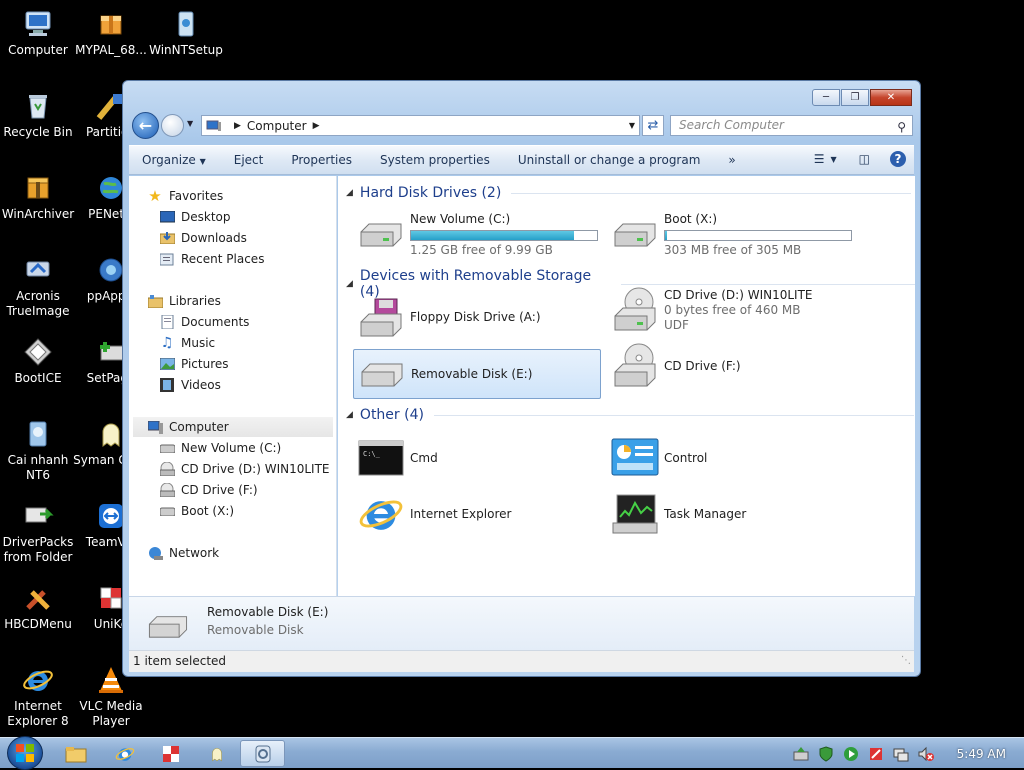 The width and height of the screenshot is (1024, 770). I want to click on resize-grip-icon: ⋱, so click(906, 661).